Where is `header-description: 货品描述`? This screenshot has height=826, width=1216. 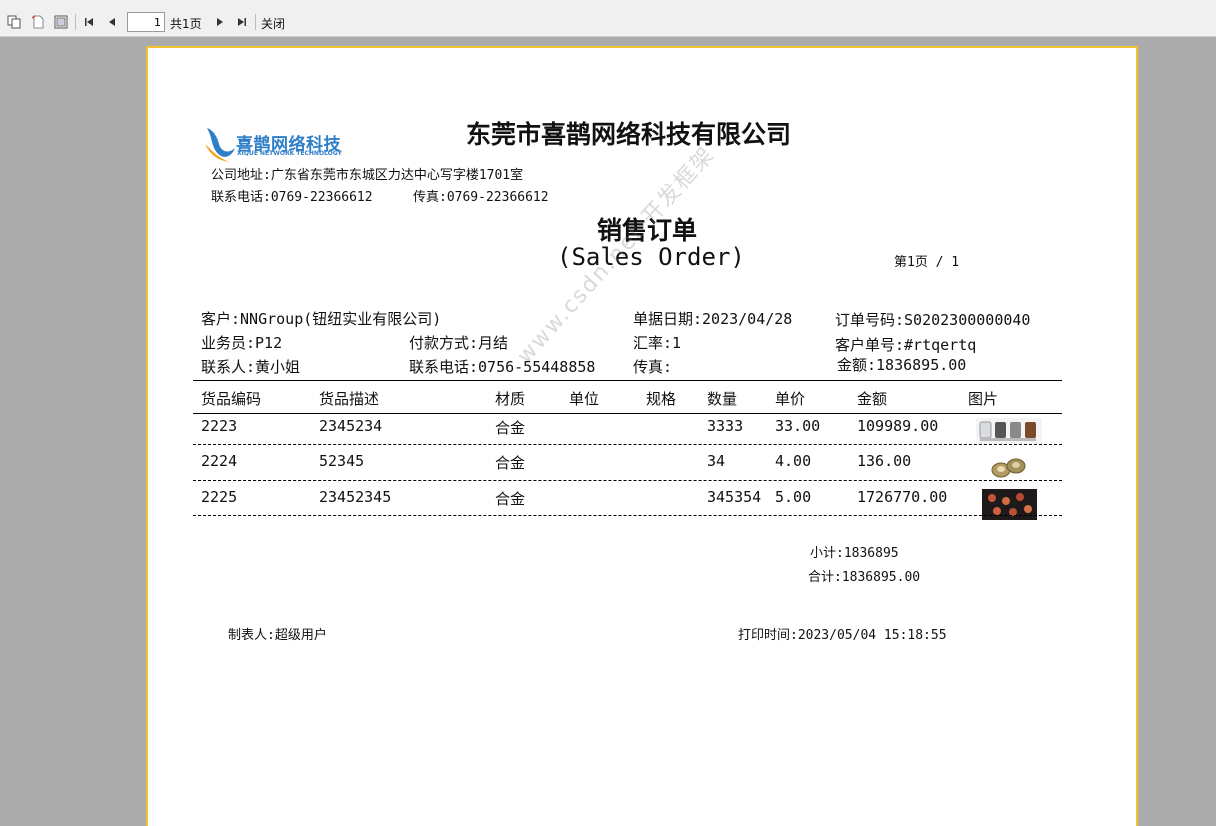 header-description: 货品描述 is located at coordinates (349, 399).